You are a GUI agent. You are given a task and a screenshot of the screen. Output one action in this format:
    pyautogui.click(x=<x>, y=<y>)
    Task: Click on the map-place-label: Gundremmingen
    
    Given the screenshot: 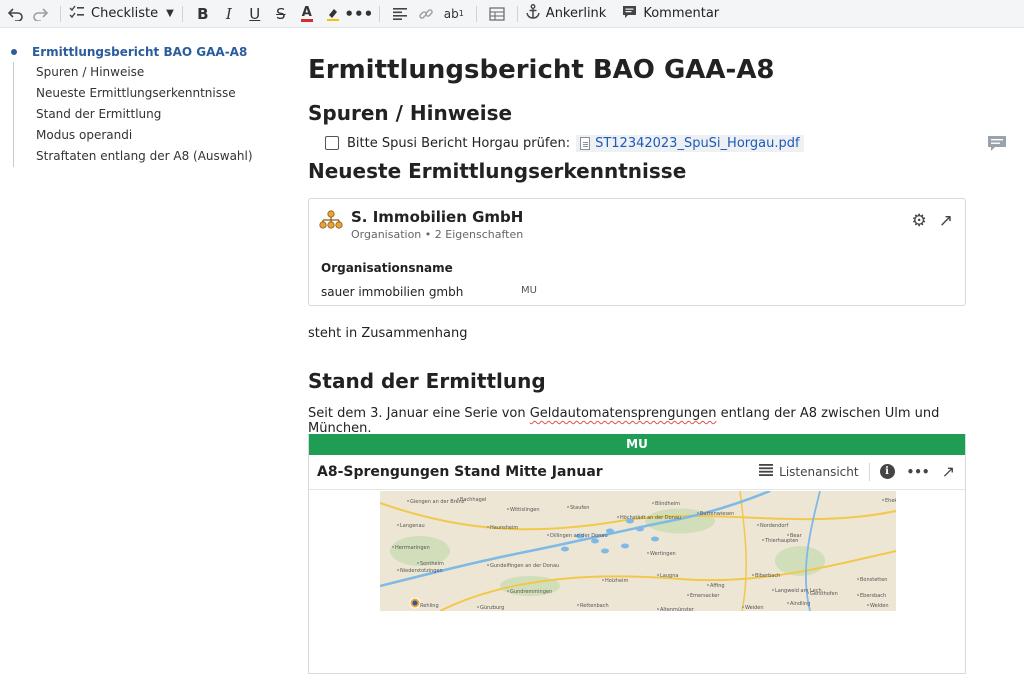 What is the action you would take?
    pyautogui.click(x=531, y=592)
    